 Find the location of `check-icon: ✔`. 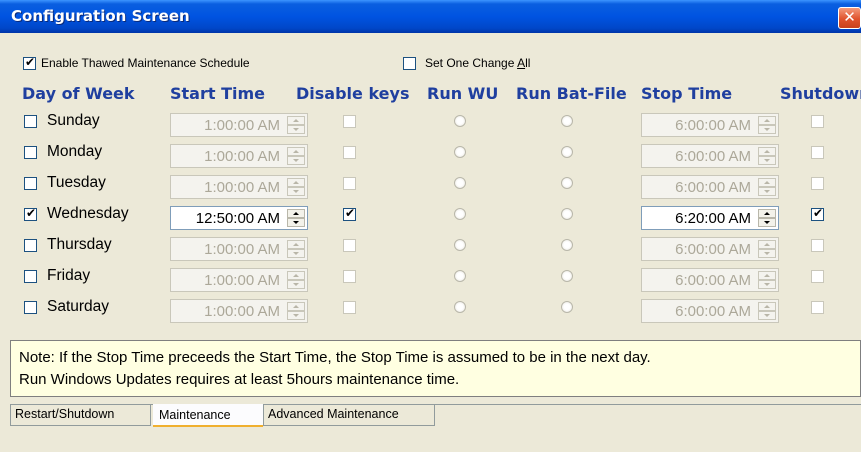

check-icon: ✔ is located at coordinates (350, 213).